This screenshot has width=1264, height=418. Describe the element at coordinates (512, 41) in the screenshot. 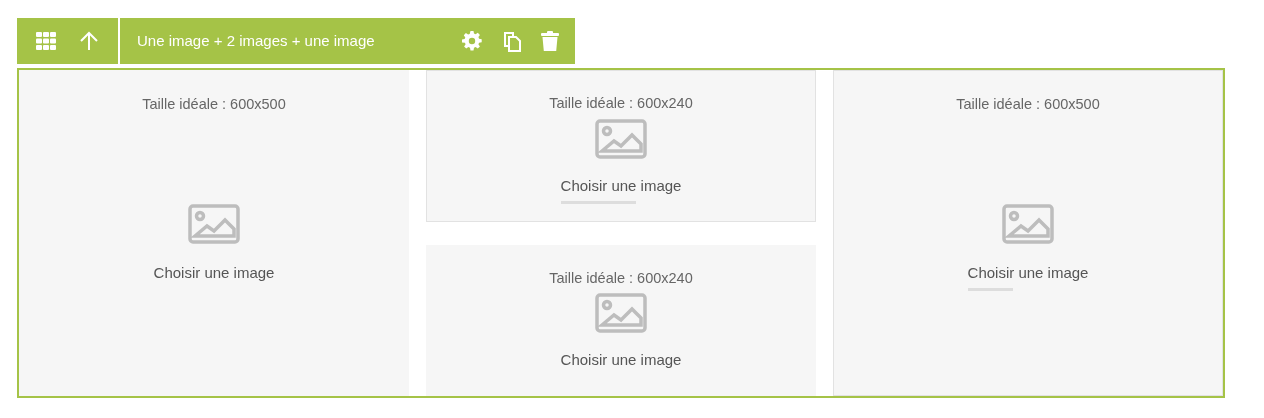

I see `copy-icon` at that location.